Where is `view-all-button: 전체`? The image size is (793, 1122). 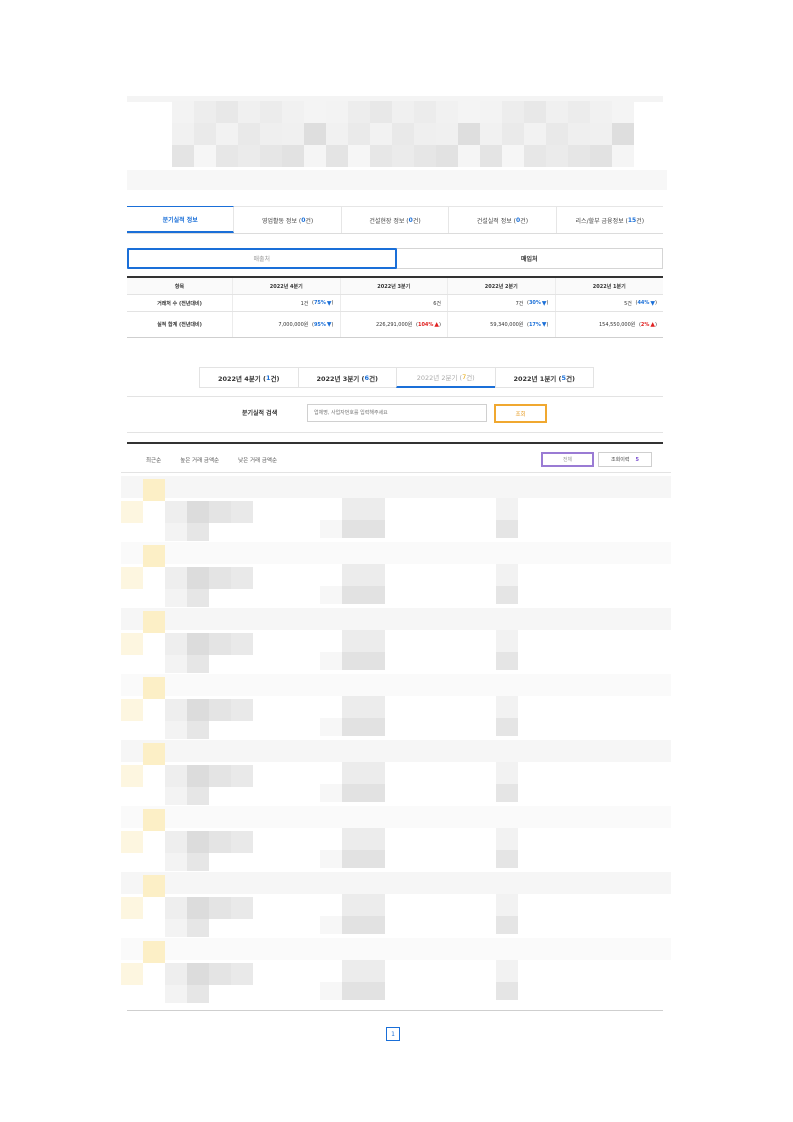
view-all-button: 전체 is located at coordinates (567, 459).